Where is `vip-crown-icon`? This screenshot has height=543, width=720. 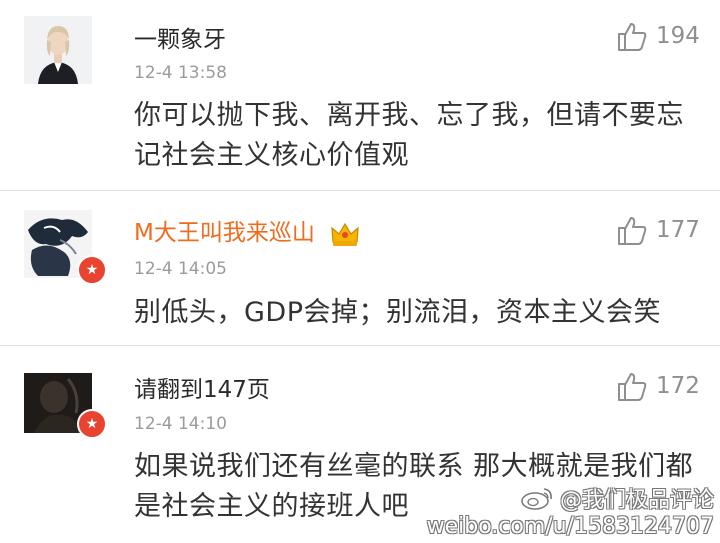
vip-crown-icon is located at coordinates (345, 234).